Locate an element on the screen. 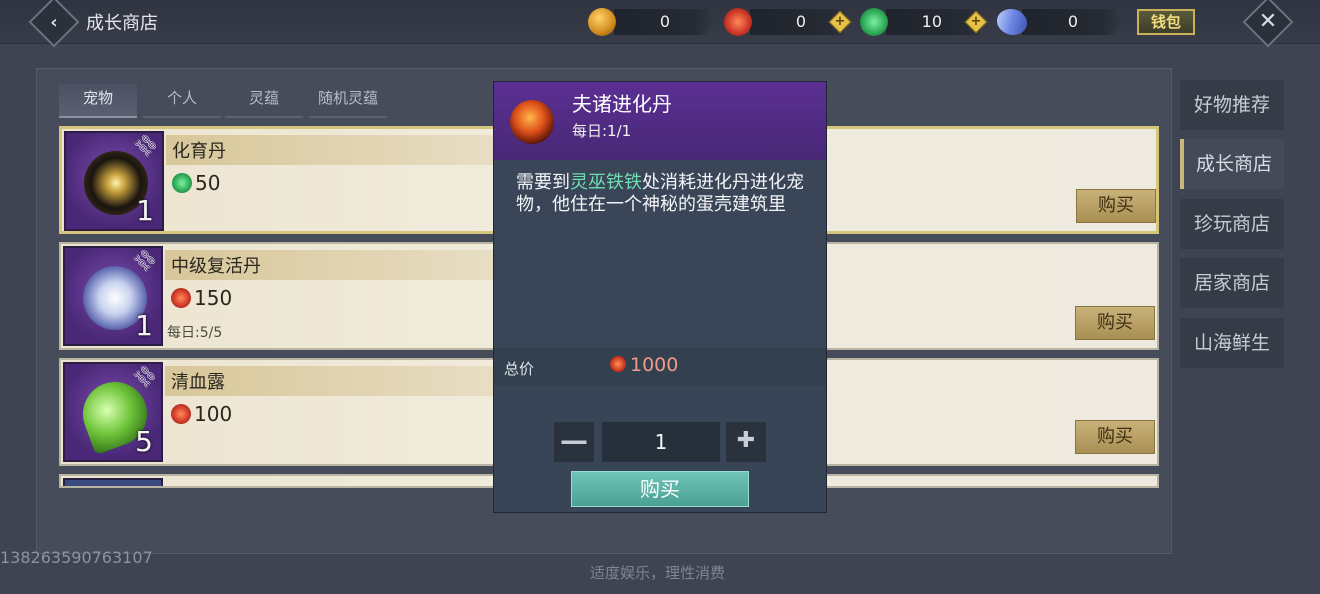 This screenshot has height=594, width=1320. dialog-title: 夫诸进化丹 is located at coordinates (622, 104).